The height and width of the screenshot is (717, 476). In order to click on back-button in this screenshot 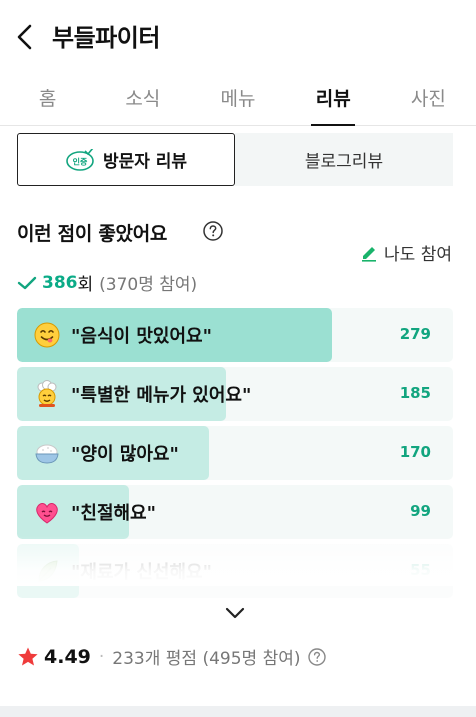, I will do `click(27, 37)`.